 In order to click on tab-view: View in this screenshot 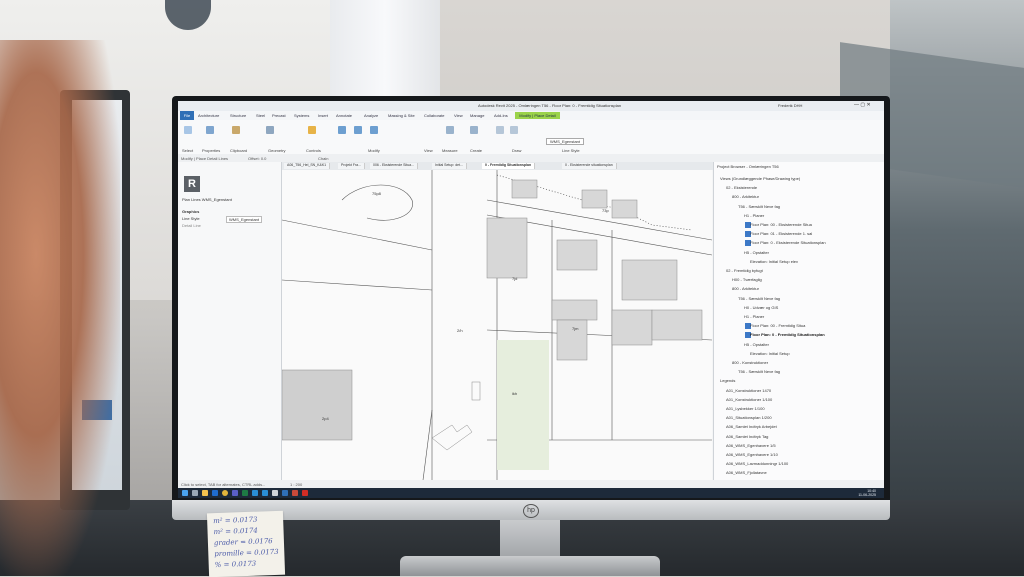, I will do `click(458, 115)`.